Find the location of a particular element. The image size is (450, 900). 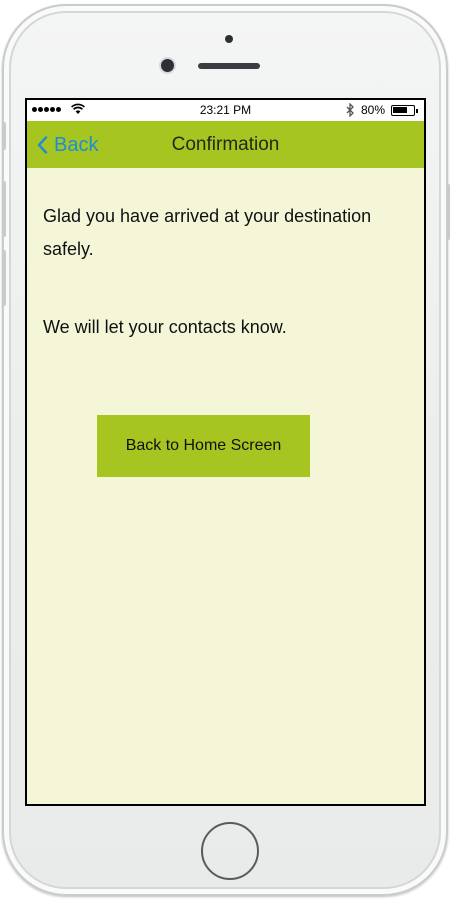

navigation-bar: Back Confirmation is located at coordinates (225, 144).